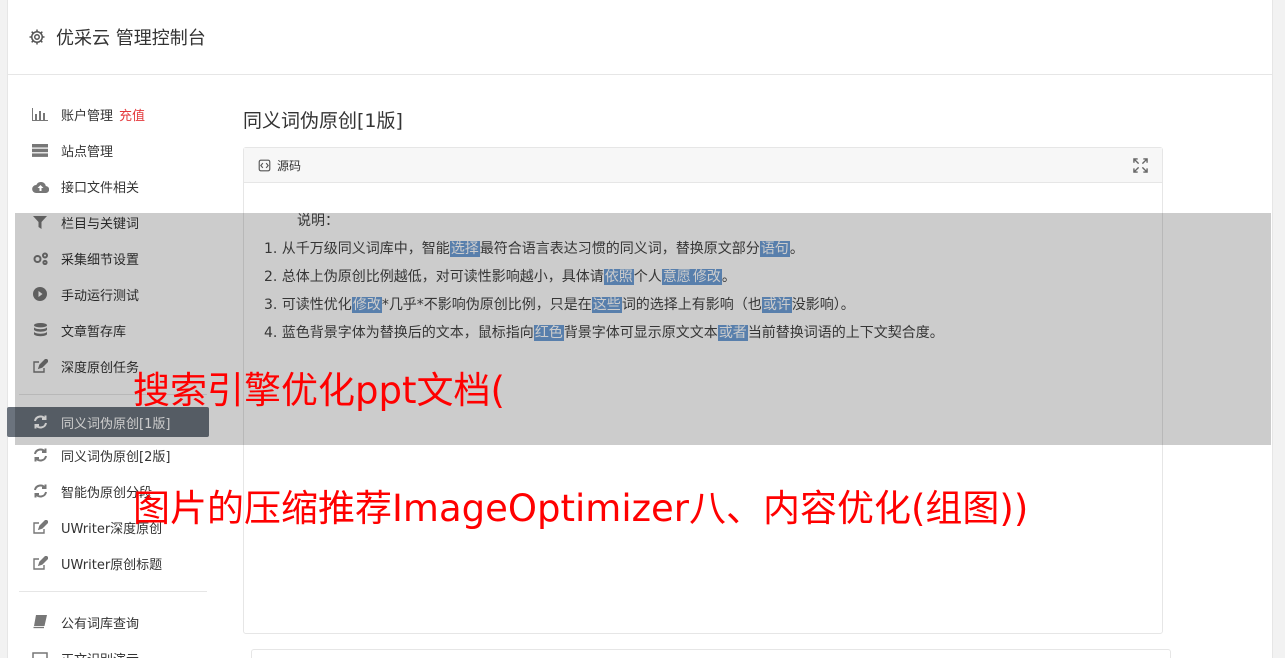  What do you see at coordinates (100, 653) in the screenshot?
I see `sidebar-item-label: 正文识别演示` at bounding box center [100, 653].